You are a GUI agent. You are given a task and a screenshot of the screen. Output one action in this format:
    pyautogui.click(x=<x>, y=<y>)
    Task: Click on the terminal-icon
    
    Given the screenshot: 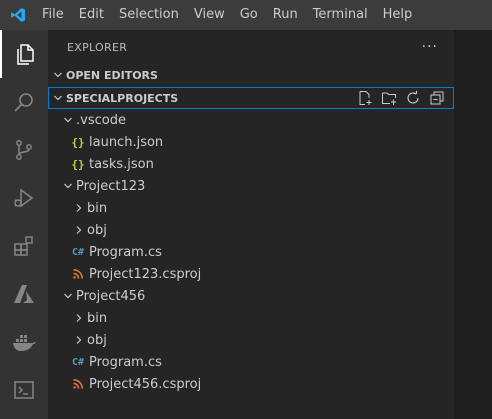 What is the action you would take?
    pyautogui.click(x=24, y=390)
    